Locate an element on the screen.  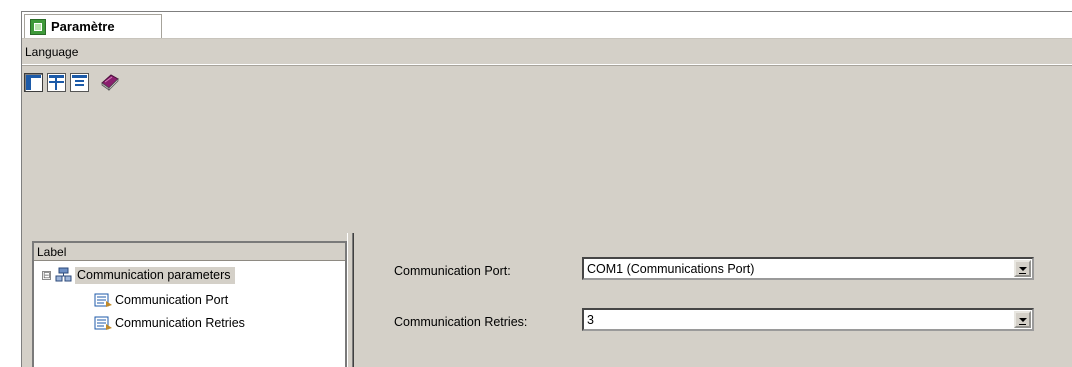
tree-item-label: Communication parameters is located at coordinates (155, 275).